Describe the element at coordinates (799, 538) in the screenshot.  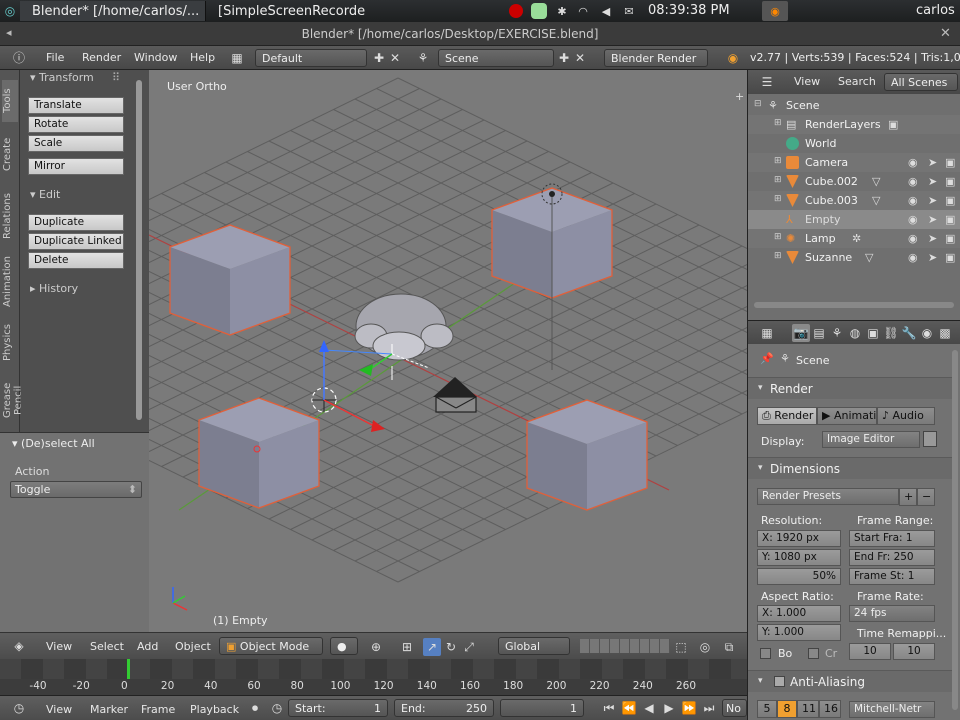
I see `resolution-x-field: X: 1920 px` at that location.